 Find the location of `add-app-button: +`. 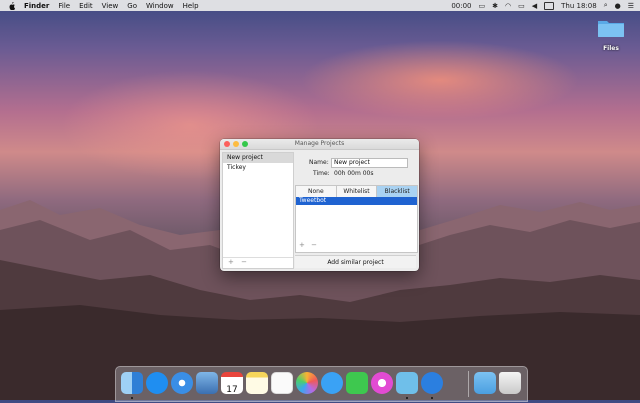

add-app-button: + is located at coordinates (302, 245).